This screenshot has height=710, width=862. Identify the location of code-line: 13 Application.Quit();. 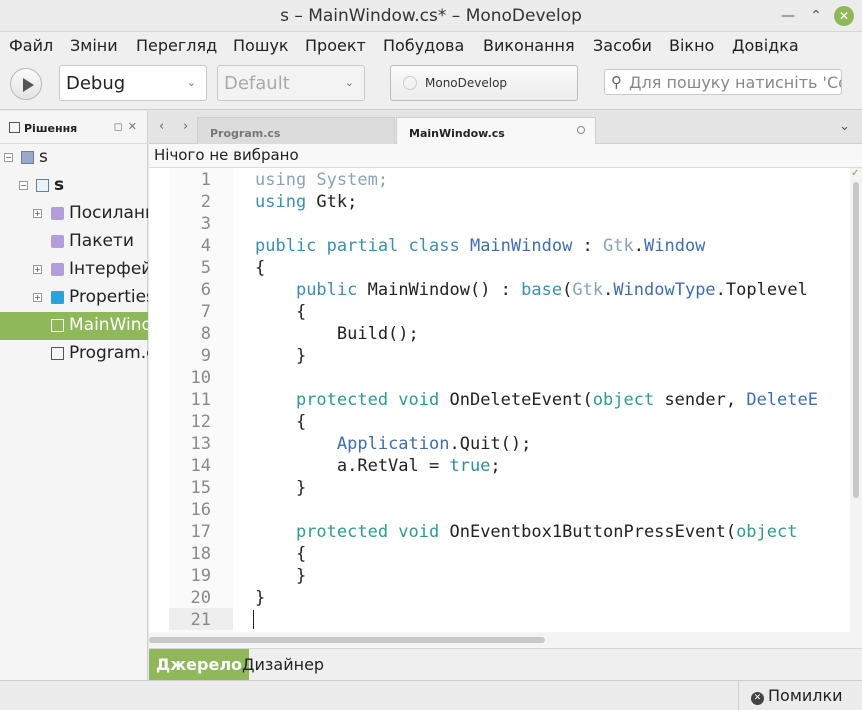
(361, 444).